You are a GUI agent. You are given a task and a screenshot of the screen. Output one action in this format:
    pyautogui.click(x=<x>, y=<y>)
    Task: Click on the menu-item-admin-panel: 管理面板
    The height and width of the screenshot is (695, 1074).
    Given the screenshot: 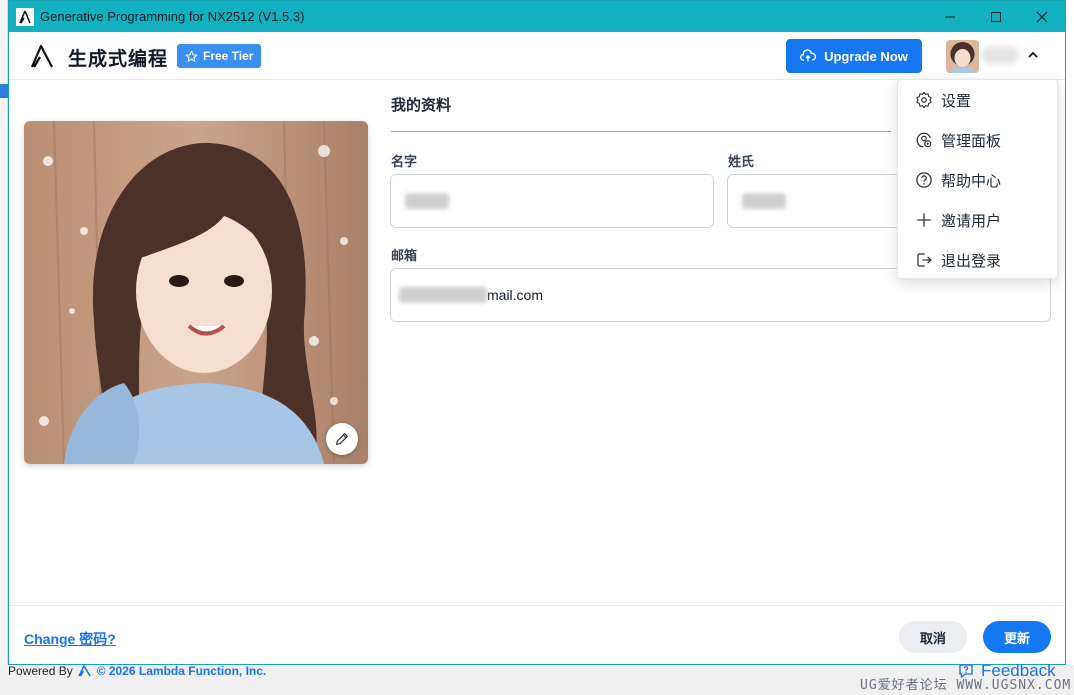 What is the action you would take?
    pyautogui.click(x=977, y=140)
    